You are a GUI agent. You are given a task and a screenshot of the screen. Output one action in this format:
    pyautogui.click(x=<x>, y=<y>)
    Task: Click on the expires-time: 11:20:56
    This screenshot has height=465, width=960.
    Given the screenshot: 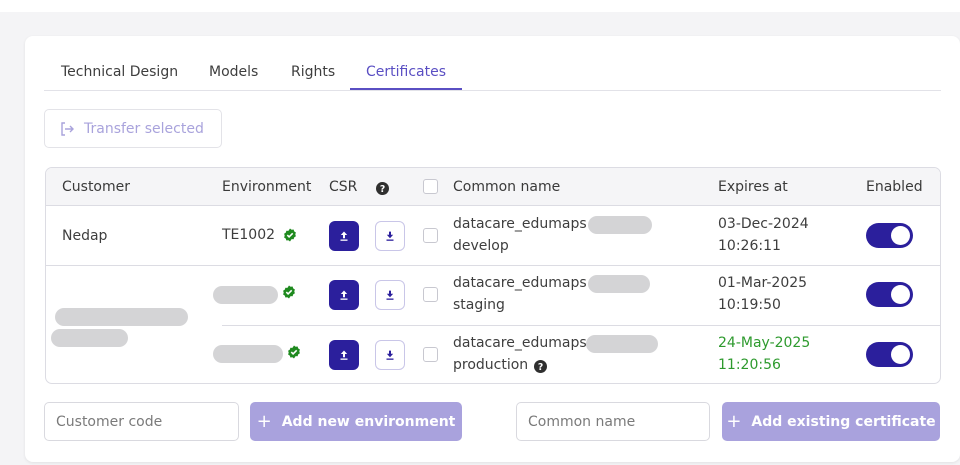 What is the action you would take?
    pyautogui.click(x=749, y=365)
    